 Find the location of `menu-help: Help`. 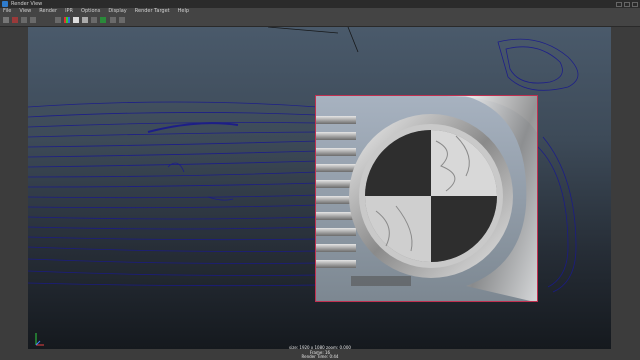

menu-help: Help is located at coordinates (183, 11).